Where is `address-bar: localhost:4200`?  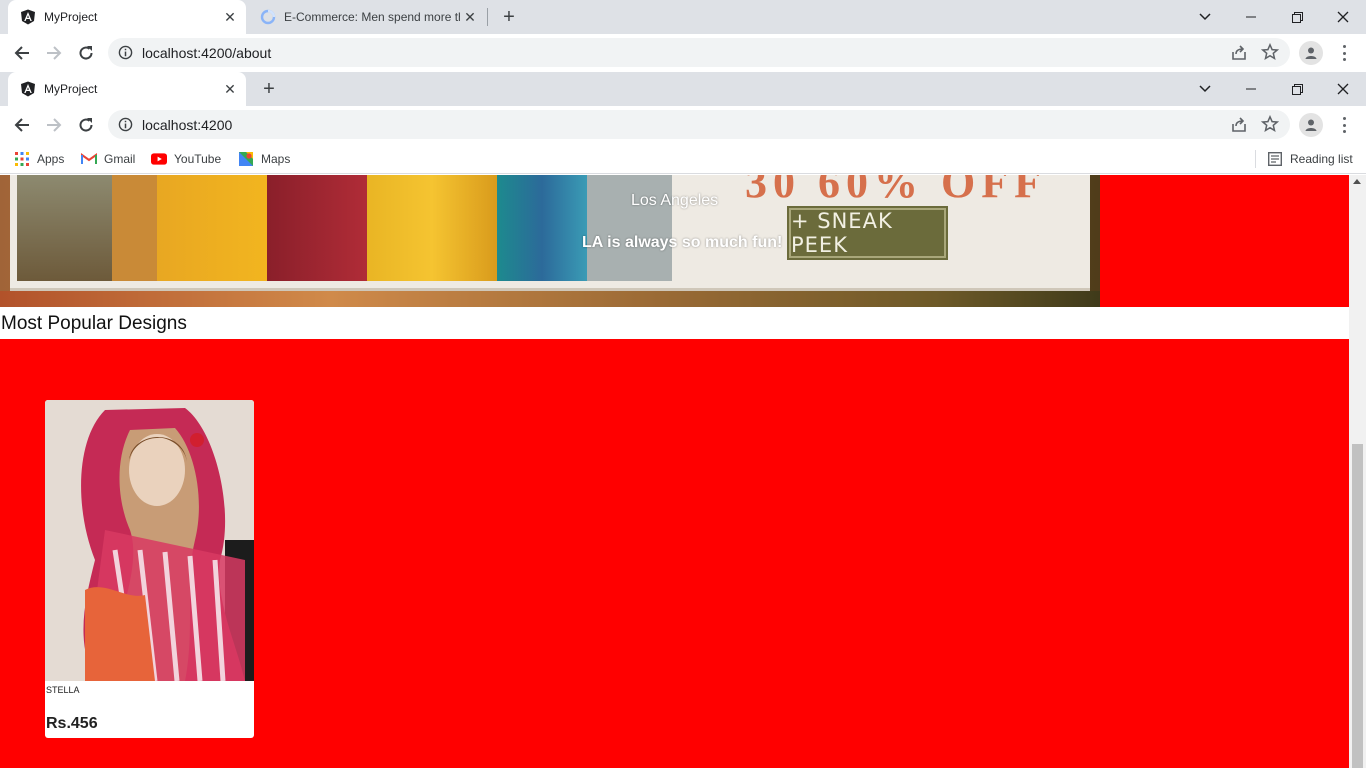 address-bar: localhost:4200 is located at coordinates (699, 124).